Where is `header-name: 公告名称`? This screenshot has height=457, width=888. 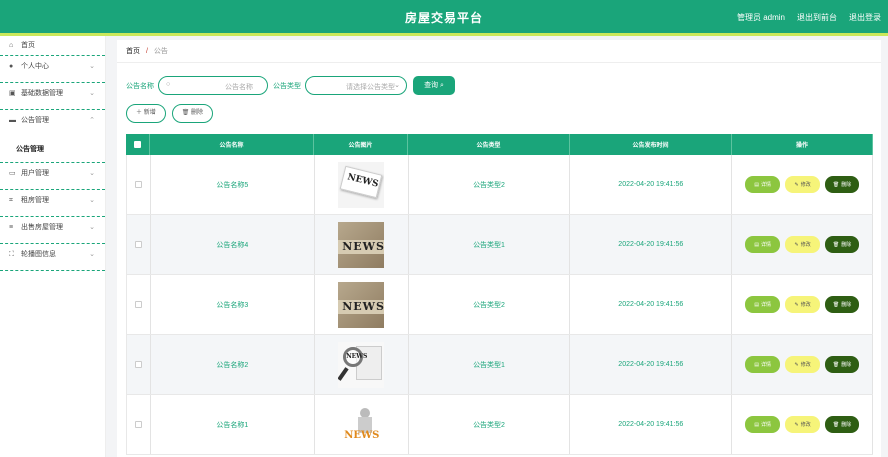
header-name: 公告名称 is located at coordinates (232, 144).